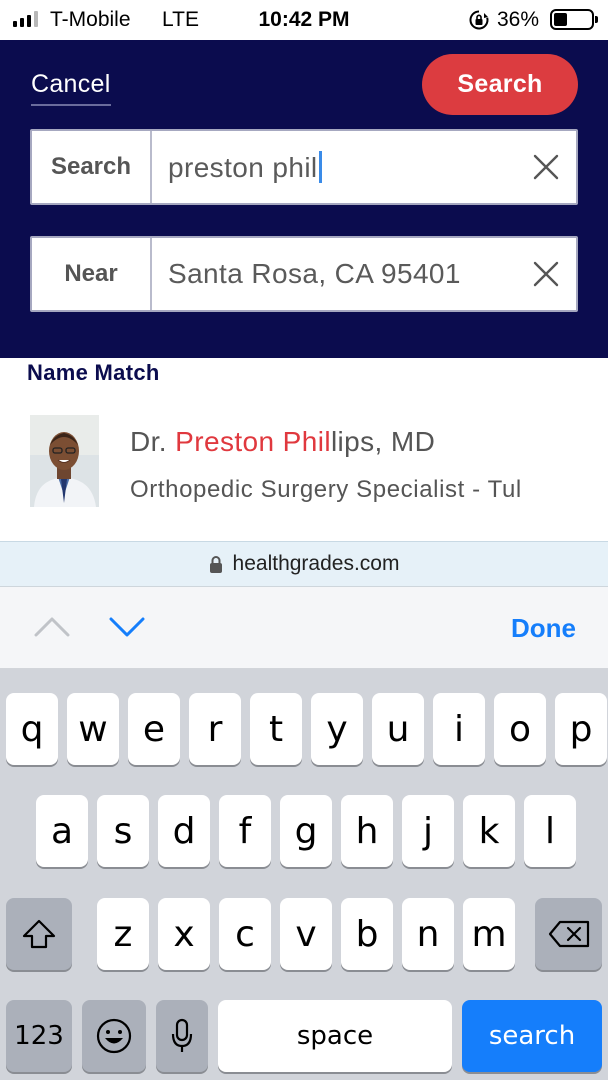 Image resolution: width=608 pixels, height=1080 pixels. What do you see at coordinates (93, 372) in the screenshot?
I see `section-title: Name Match` at bounding box center [93, 372].